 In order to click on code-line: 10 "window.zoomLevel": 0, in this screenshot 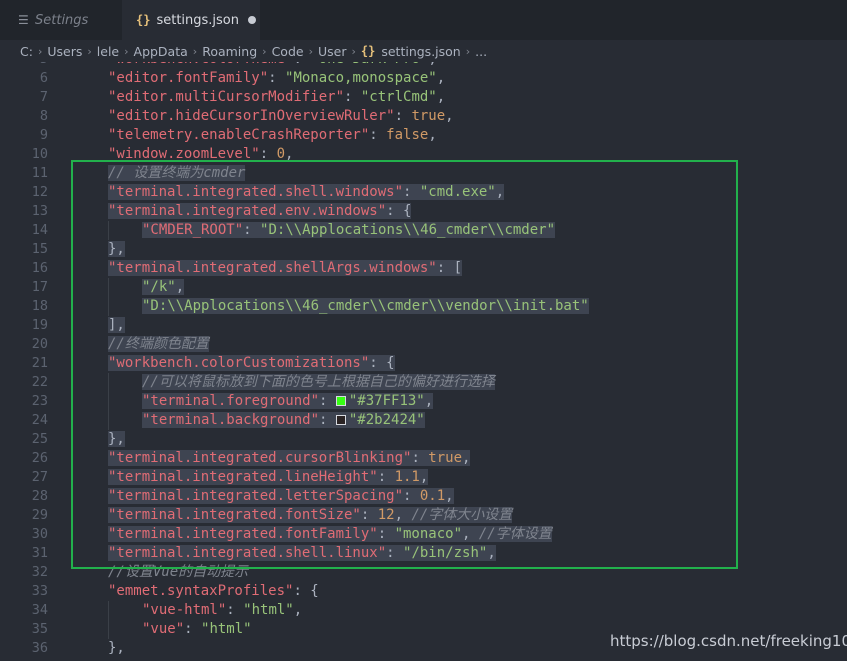, I will do `click(423, 154)`.